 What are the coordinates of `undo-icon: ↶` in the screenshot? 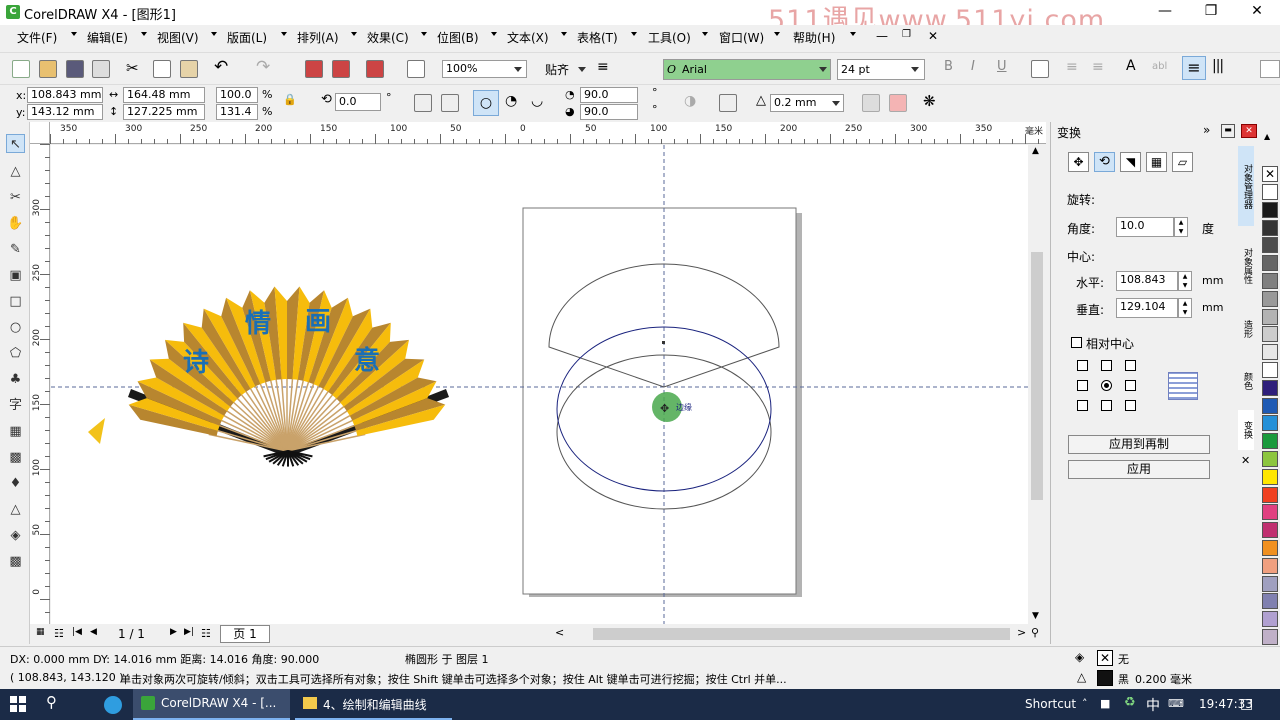 It's located at (221, 67).